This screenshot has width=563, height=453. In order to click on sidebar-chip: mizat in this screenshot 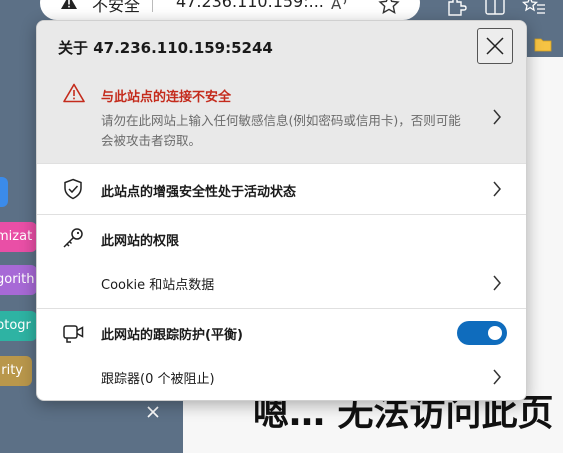, I will do `click(18, 237)`.